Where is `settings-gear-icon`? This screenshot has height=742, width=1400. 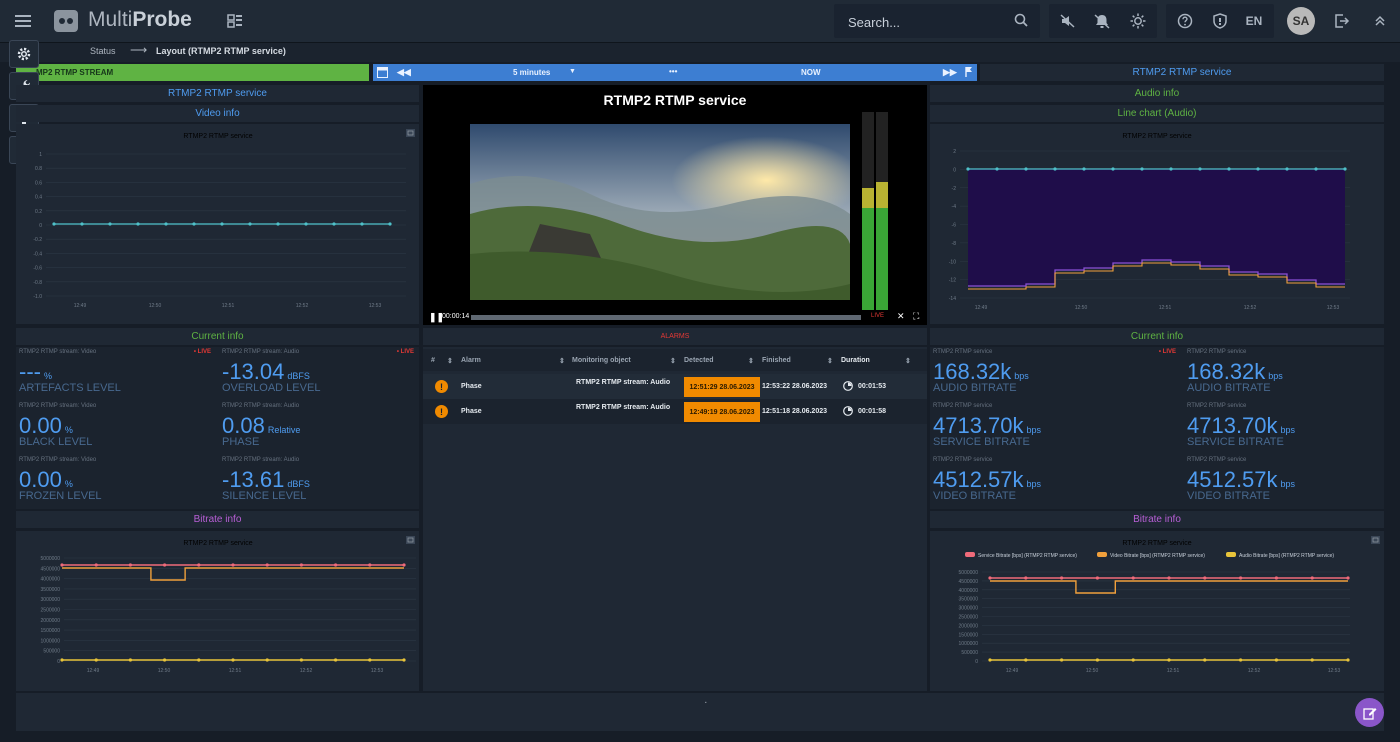
settings-gear-icon is located at coordinates (24, 54).